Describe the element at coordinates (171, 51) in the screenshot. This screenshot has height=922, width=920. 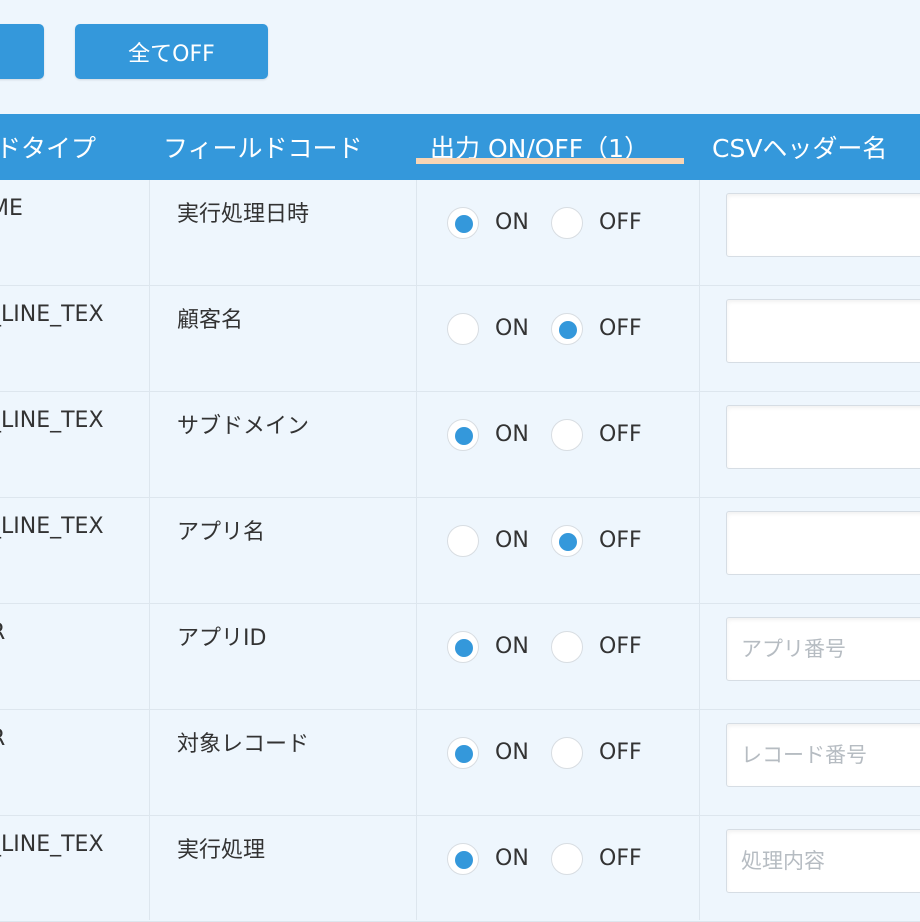
I see `all-off-button: 全てOFF` at that location.